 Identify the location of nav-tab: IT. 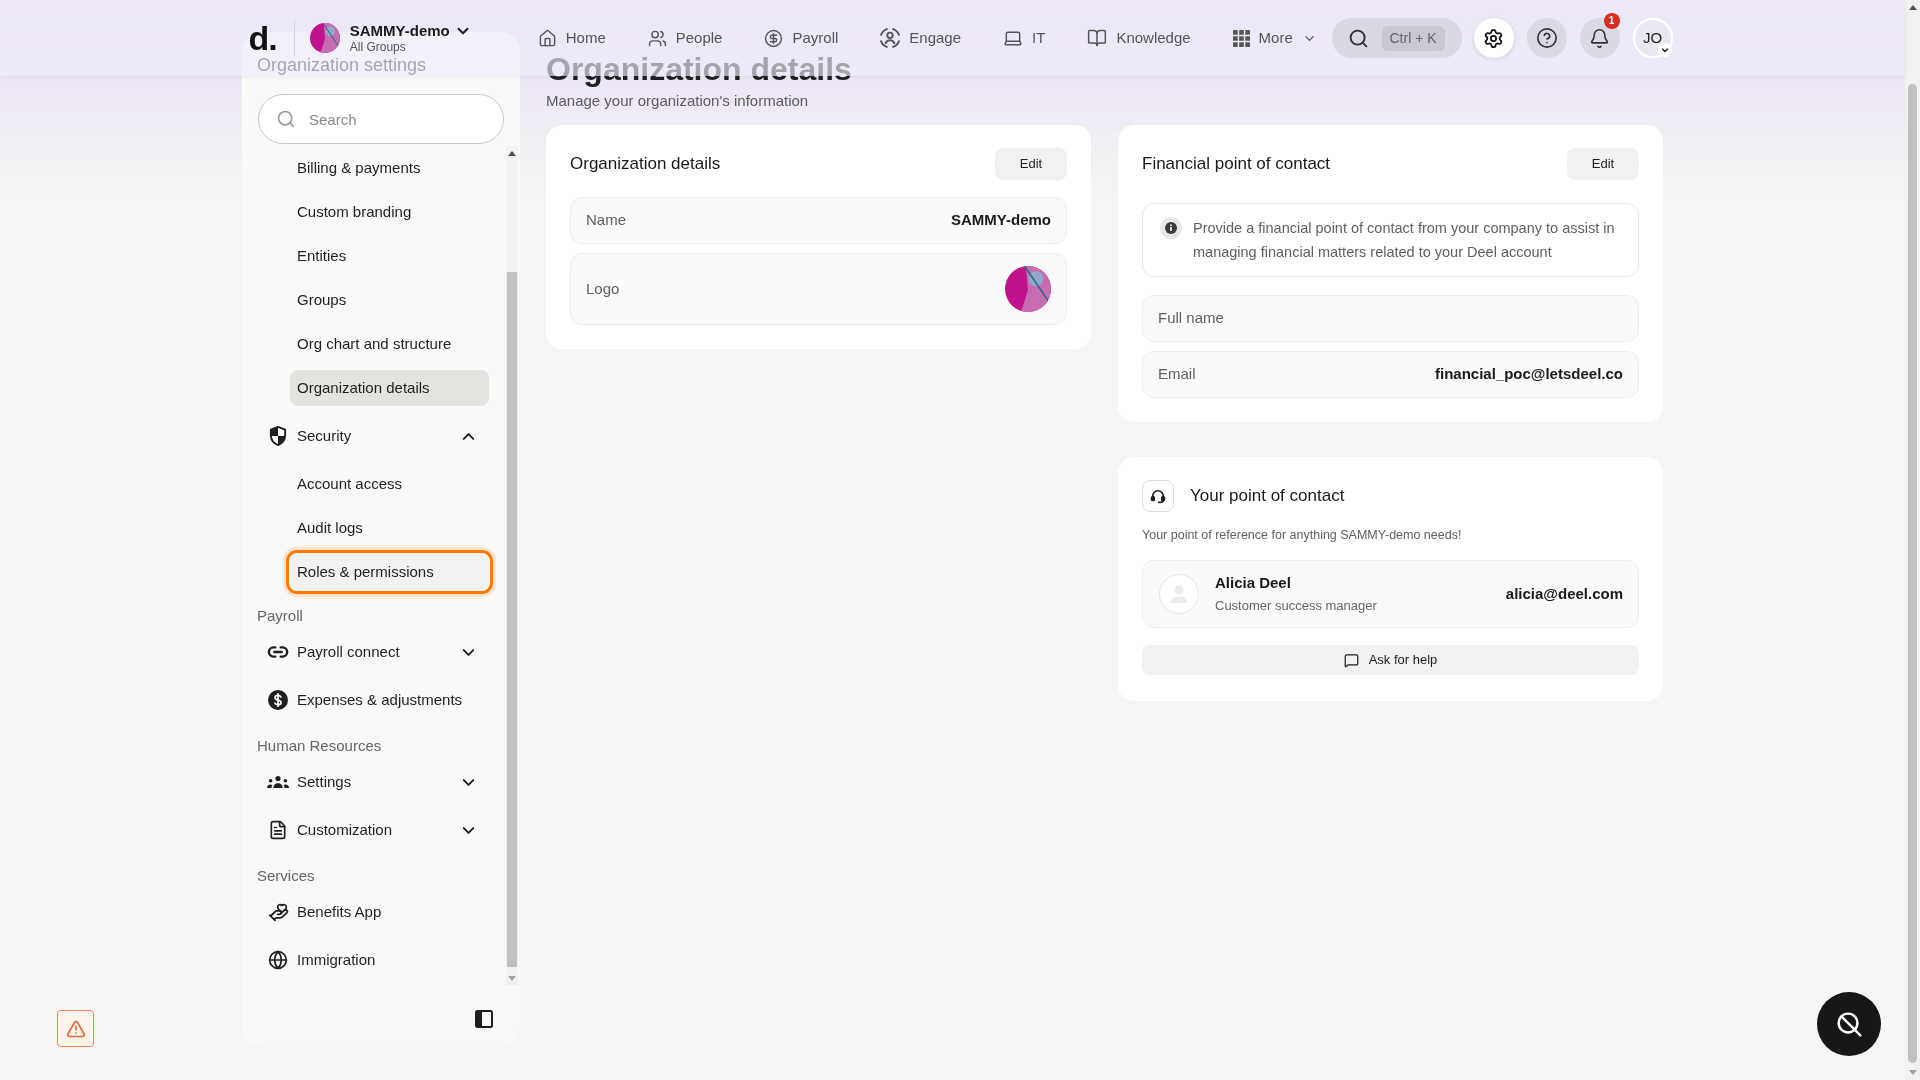
(1024, 38).